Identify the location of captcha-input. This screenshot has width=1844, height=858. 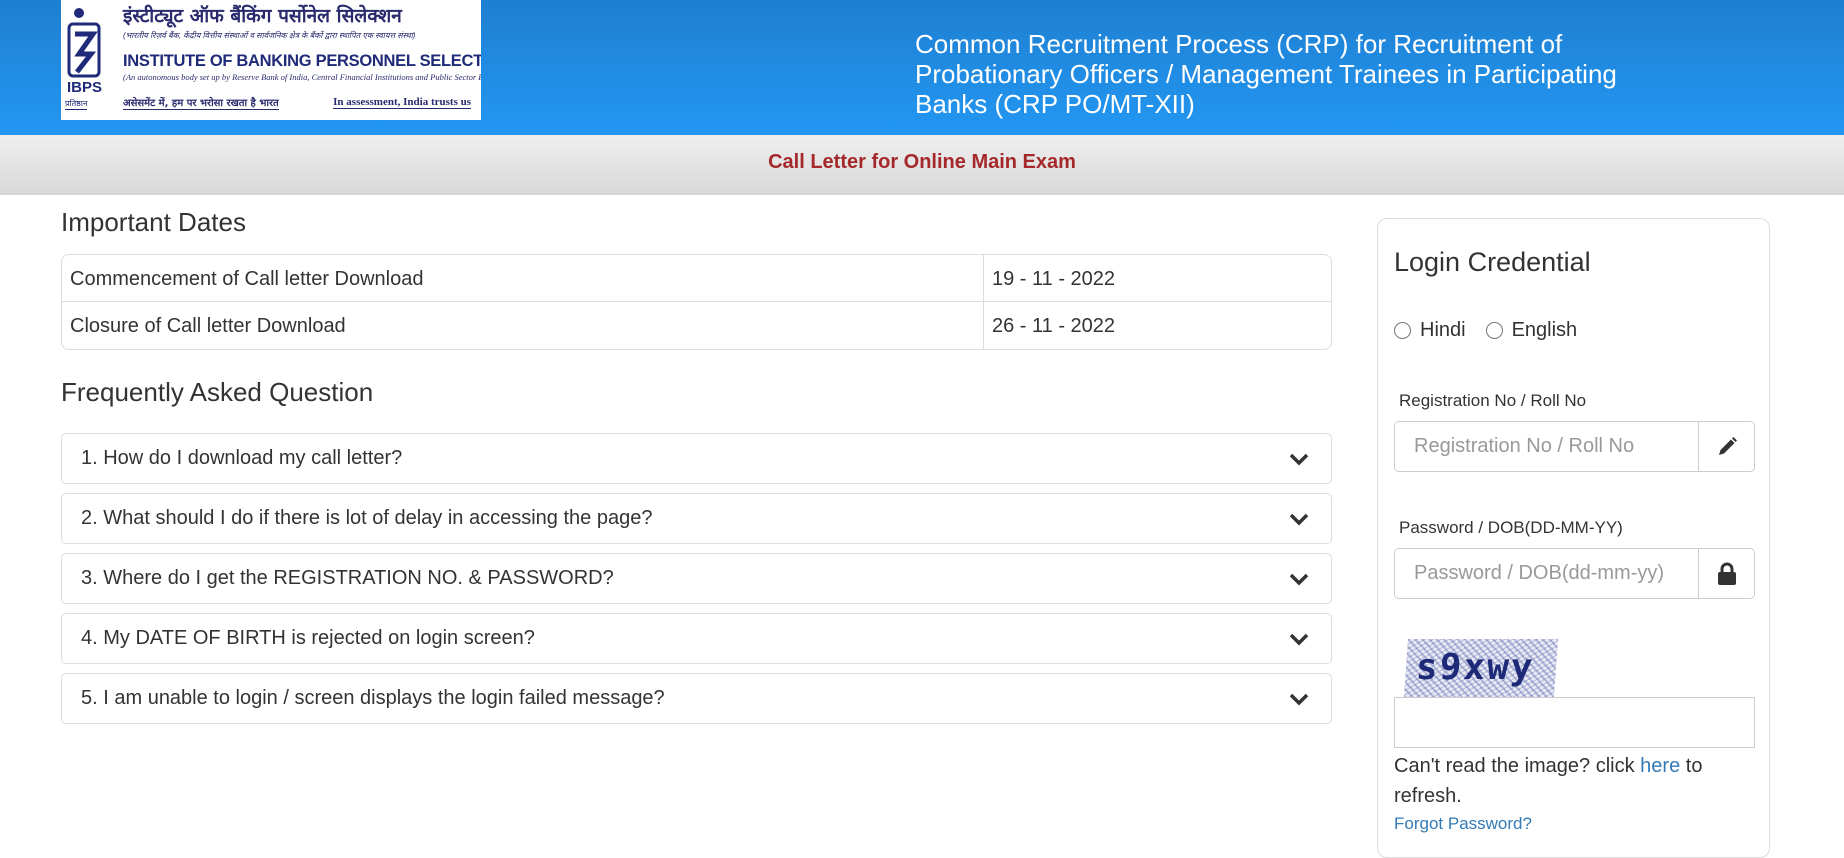
(1574, 722).